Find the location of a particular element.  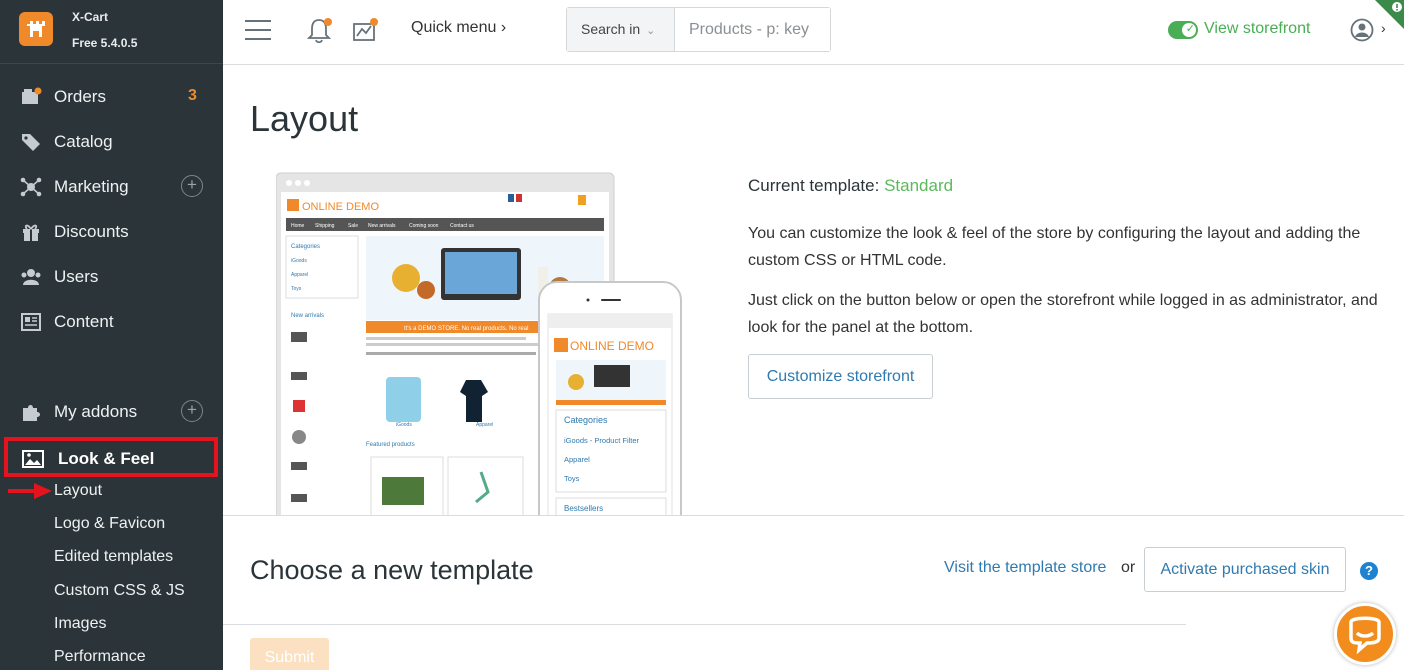

quick-menu-link: Quick menu › is located at coordinates (458, 28).